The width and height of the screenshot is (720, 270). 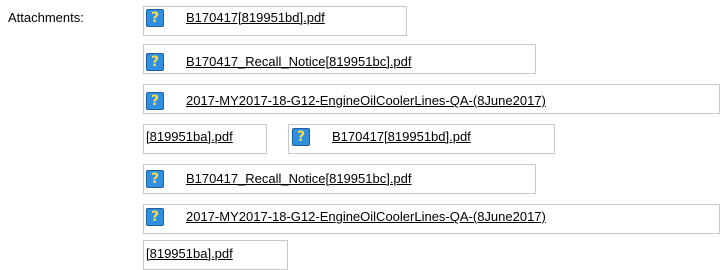 I want to click on attachments-label: Attachments:, so click(x=46, y=17).